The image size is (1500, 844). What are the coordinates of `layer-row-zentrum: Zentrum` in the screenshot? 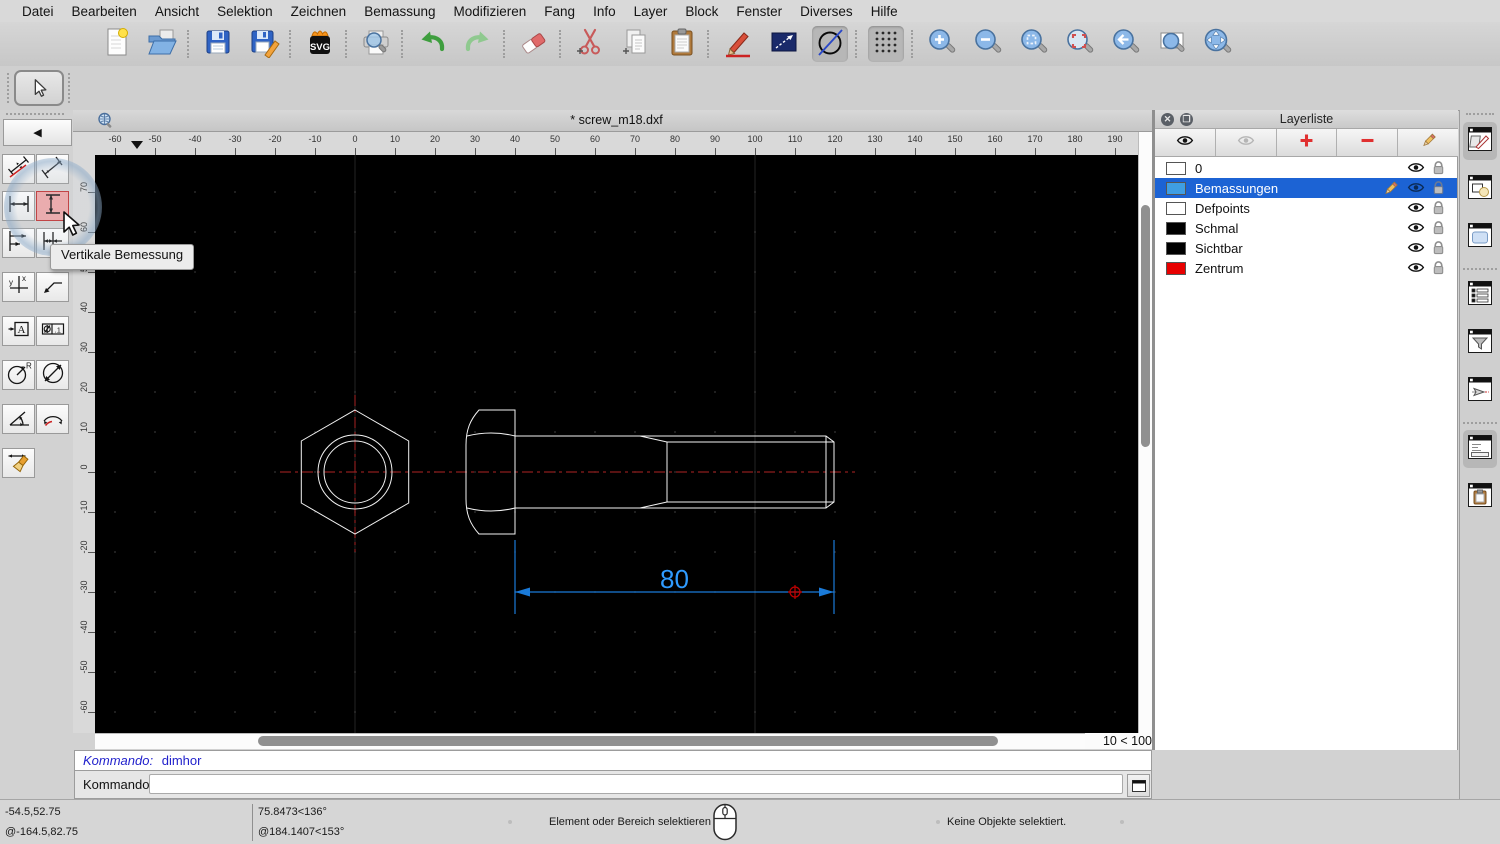 It's located at (1306, 268).